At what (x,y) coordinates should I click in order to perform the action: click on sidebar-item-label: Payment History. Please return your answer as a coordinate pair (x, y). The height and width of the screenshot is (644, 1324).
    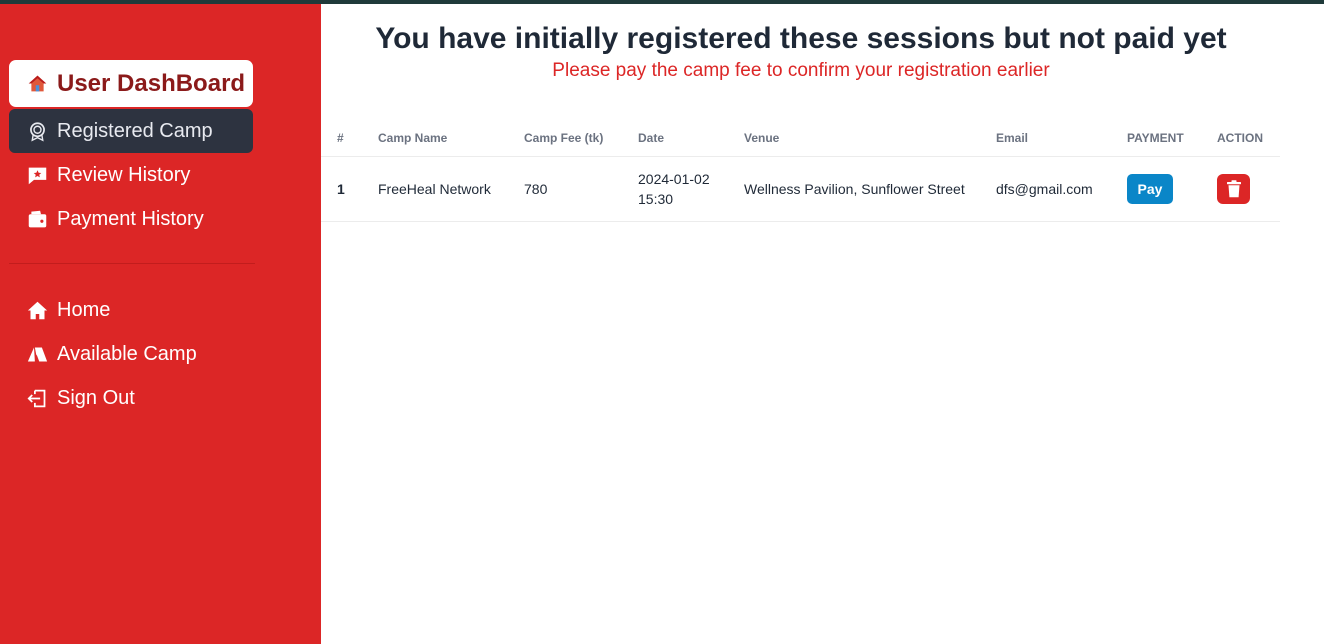
    Looking at the image, I should click on (130, 218).